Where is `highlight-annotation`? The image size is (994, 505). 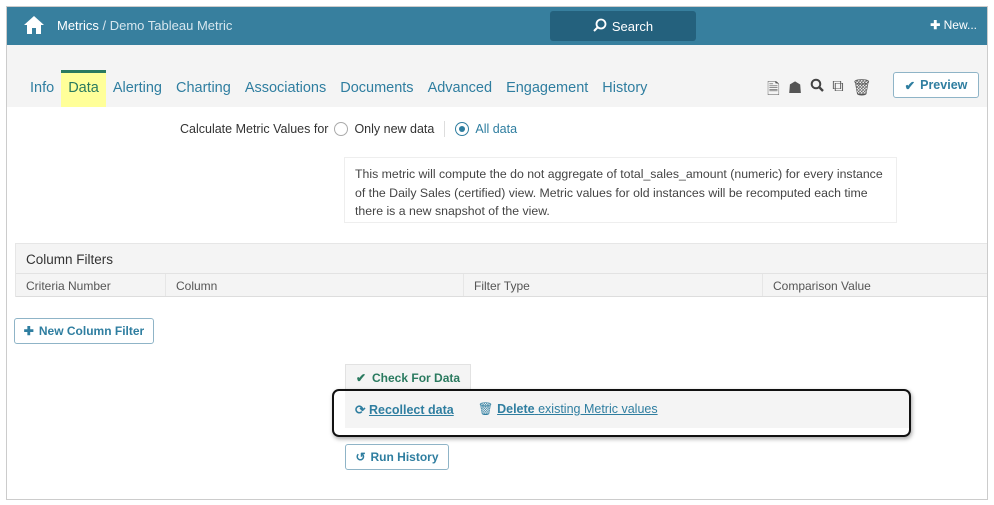 highlight-annotation is located at coordinates (621, 413).